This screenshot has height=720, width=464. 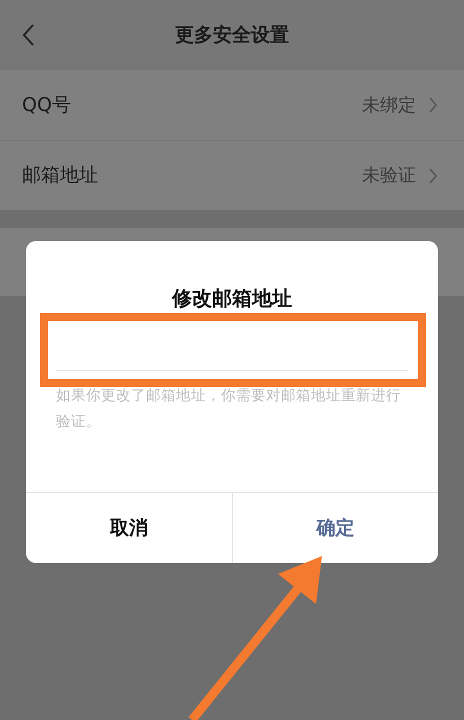 What do you see at coordinates (129, 528) in the screenshot?
I see `cancel-button: 取消` at bounding box center [129, 528].